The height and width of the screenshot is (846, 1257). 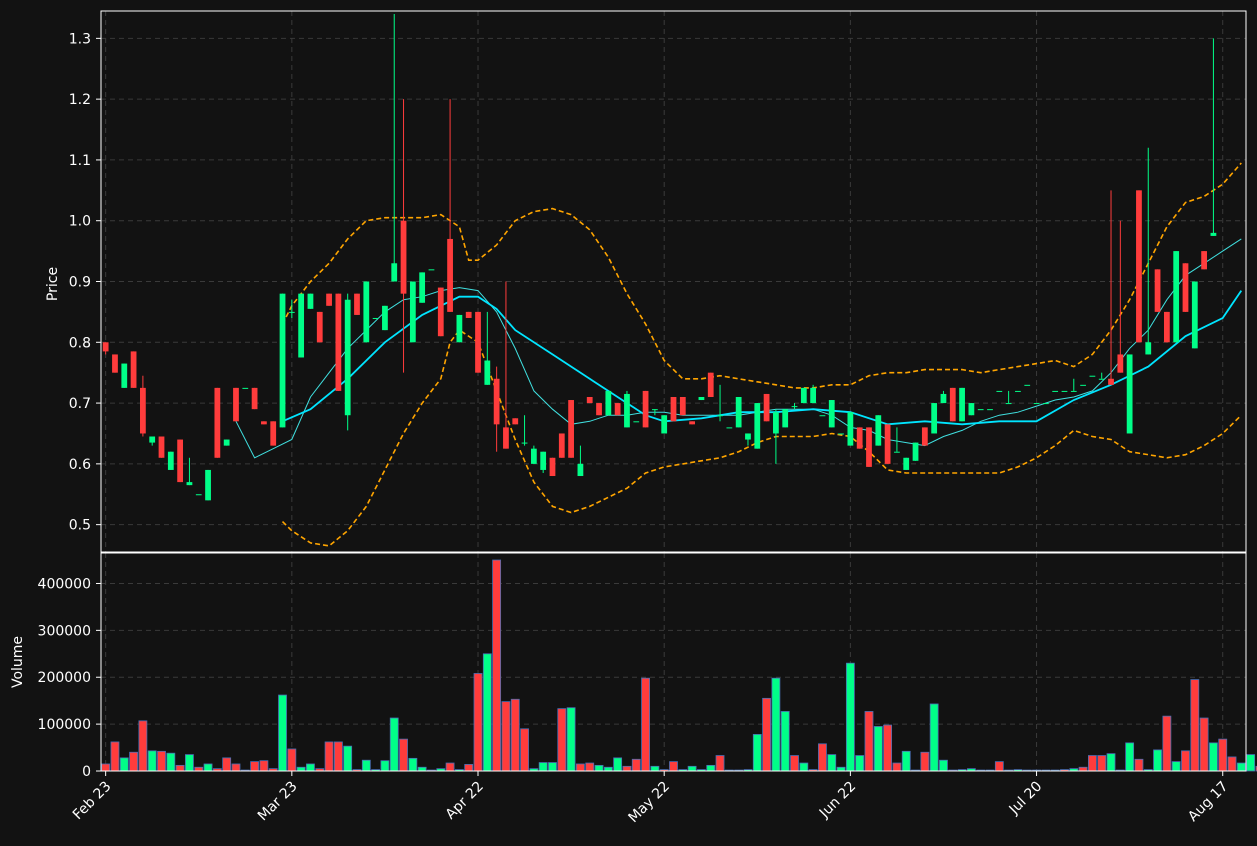 What do you see at coordinates (80, 526) in the screenshot?
I see `price-tick-label: 0.5` at bounding box center [80, 526].